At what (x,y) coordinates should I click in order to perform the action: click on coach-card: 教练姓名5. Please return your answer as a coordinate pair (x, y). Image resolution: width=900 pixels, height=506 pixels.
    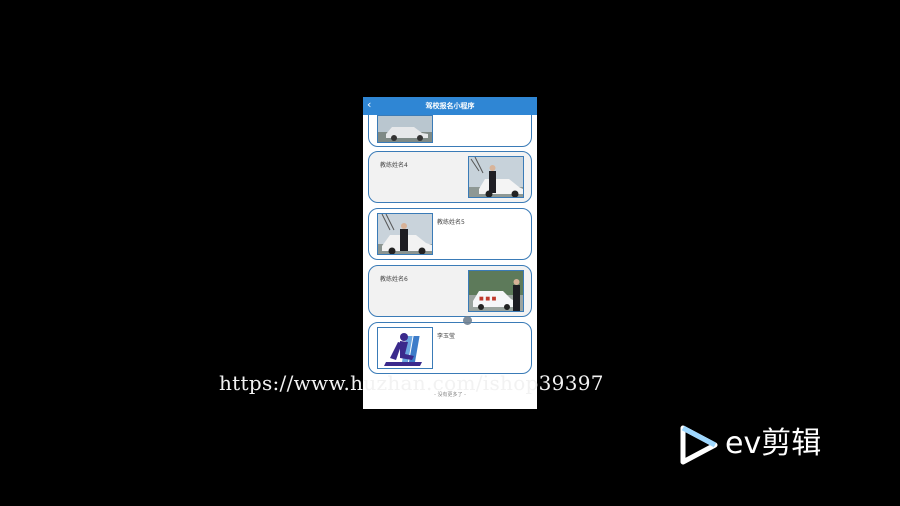
    Looking at the image, I should click on (450, 234).